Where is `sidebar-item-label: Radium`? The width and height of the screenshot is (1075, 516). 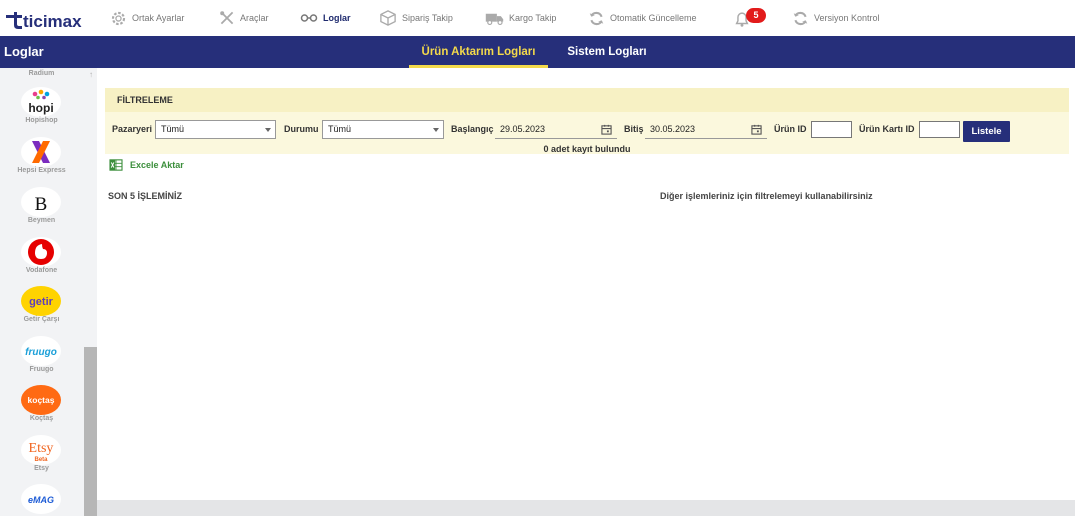 sidebar-item-label: Radium is located at coordinates (41, 73).